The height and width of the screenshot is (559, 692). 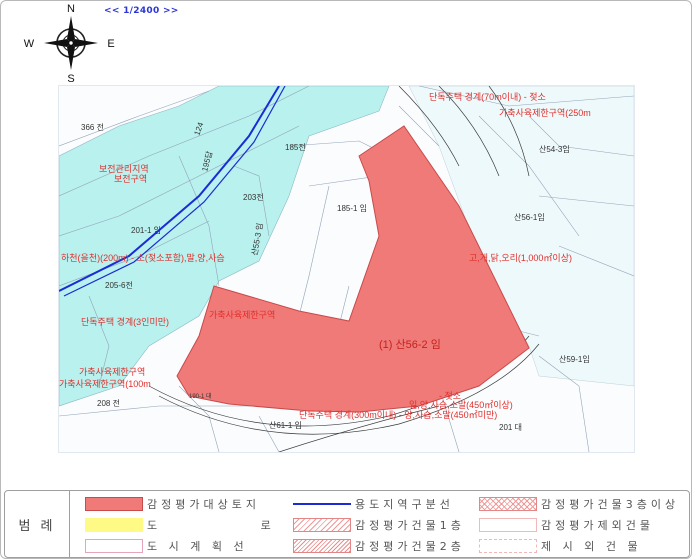 I want to click on zone-text: 고,개,닭,오리(1,000㎡이상), so click(x=520, y=257).